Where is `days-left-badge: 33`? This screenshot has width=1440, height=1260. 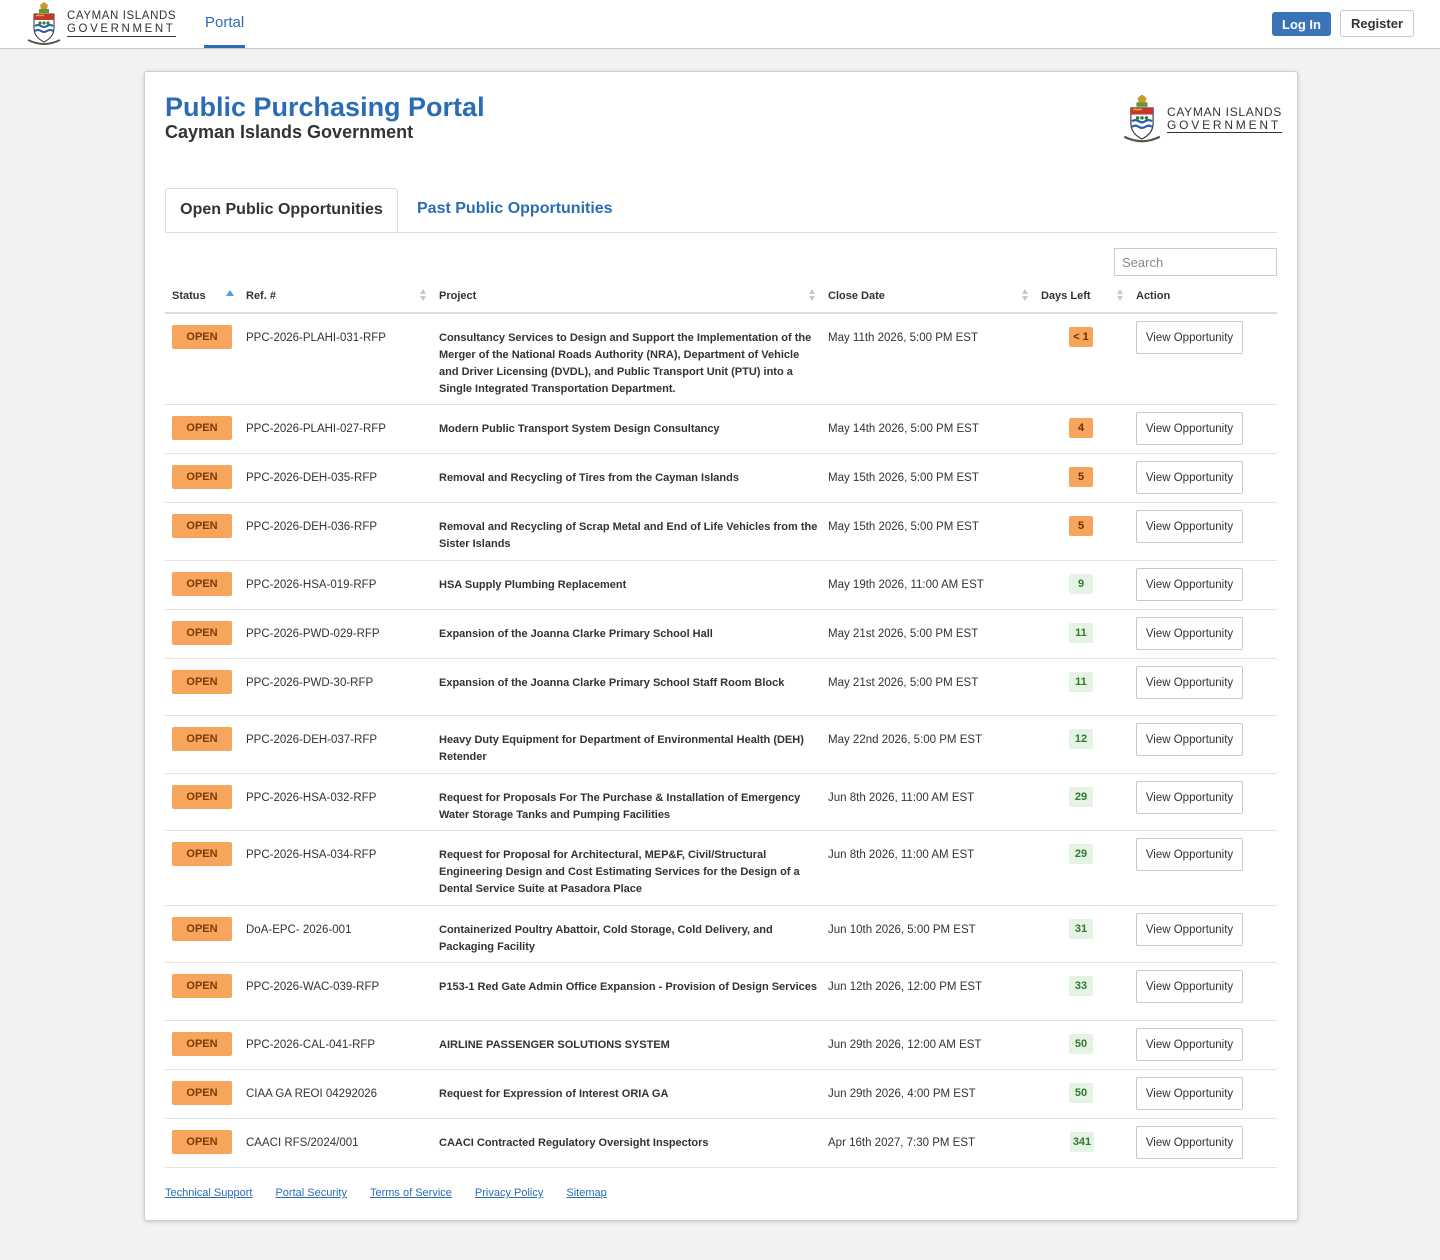
days-left-badge: 33 is located at coordinates (1081, 986).